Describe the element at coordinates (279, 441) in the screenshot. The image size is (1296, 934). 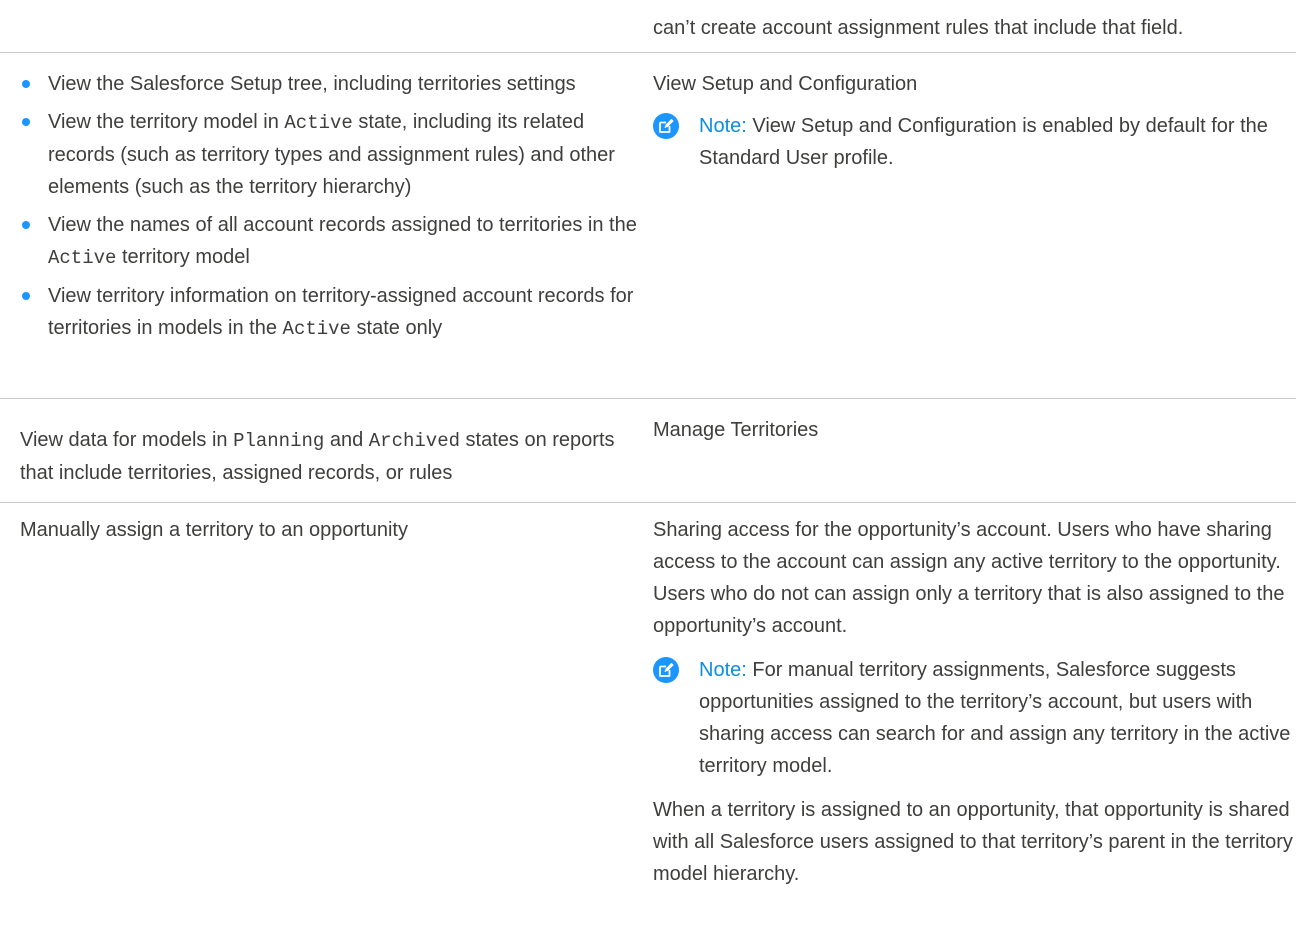
I see `state-planning-code: Planning` at that location.